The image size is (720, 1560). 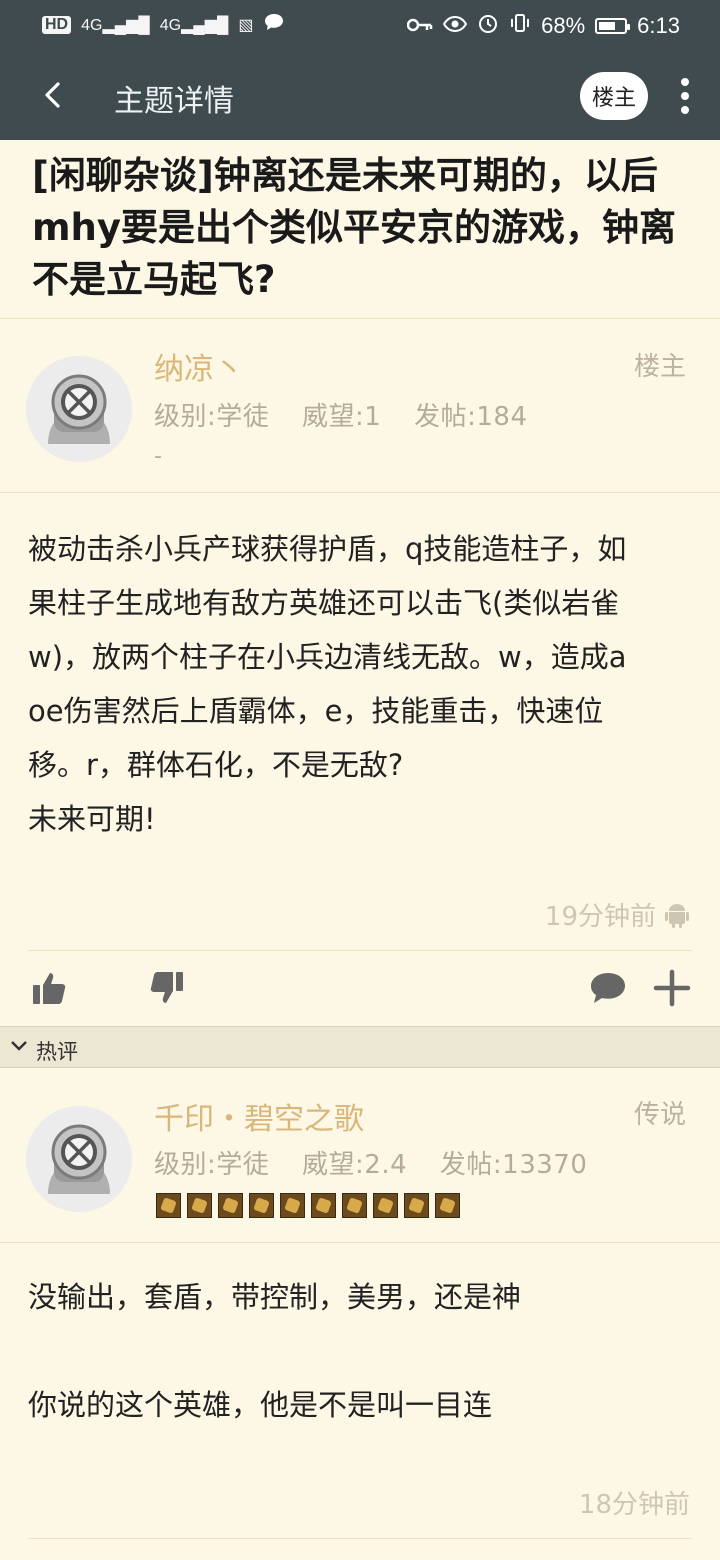 I want to click on nfc-icon: ▧, so click(x=246, y=25).